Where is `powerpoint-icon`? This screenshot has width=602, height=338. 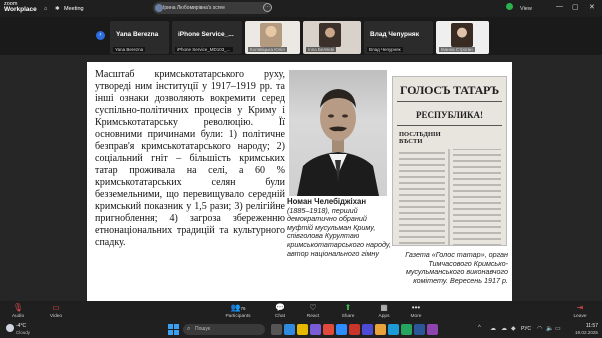 powerpoint-icon is located at coordinates (354, 329).